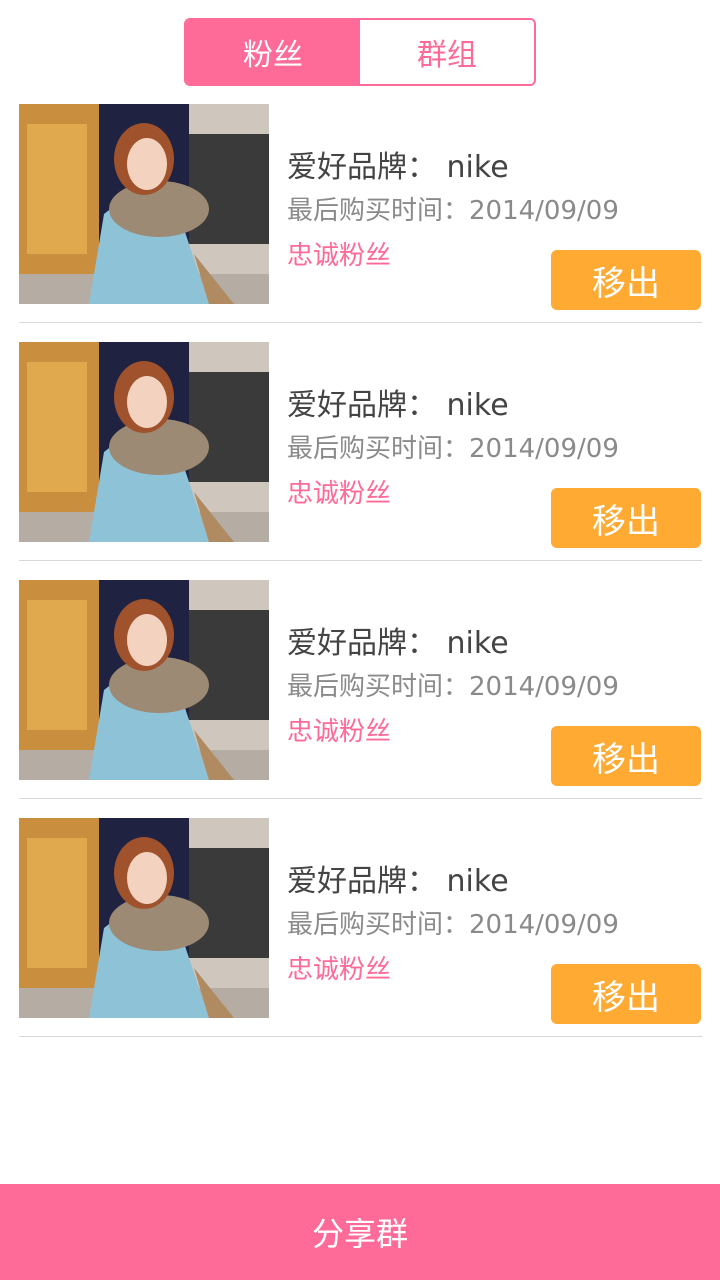 This screenshot has height=1280, width=720. Describe the element at coordinates (447, 52) in the screenshot. I see `tab-groups: 群组` at that location.